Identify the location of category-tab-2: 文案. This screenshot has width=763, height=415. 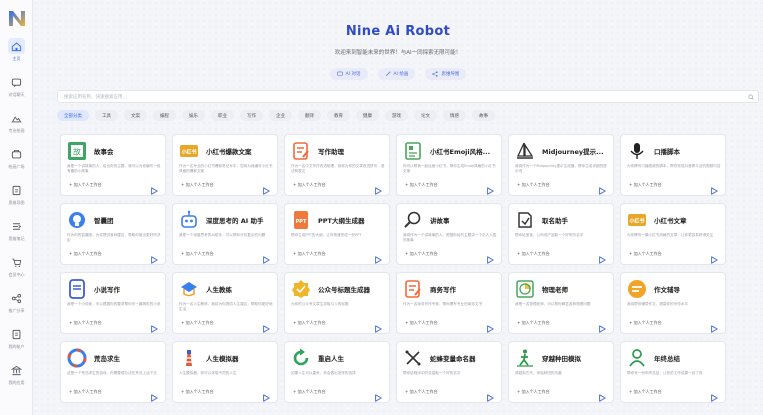
(135, 115).